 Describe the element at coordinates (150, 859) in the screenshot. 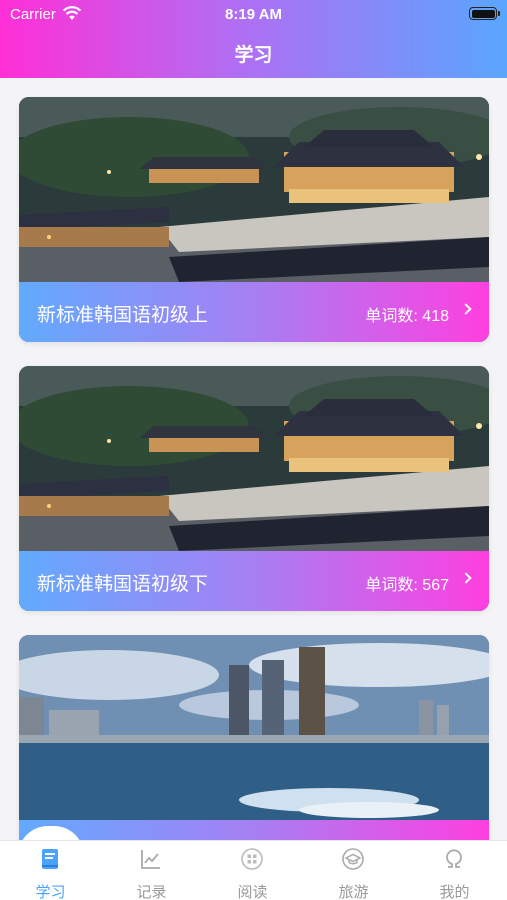

I see `chart-icon` at that location.